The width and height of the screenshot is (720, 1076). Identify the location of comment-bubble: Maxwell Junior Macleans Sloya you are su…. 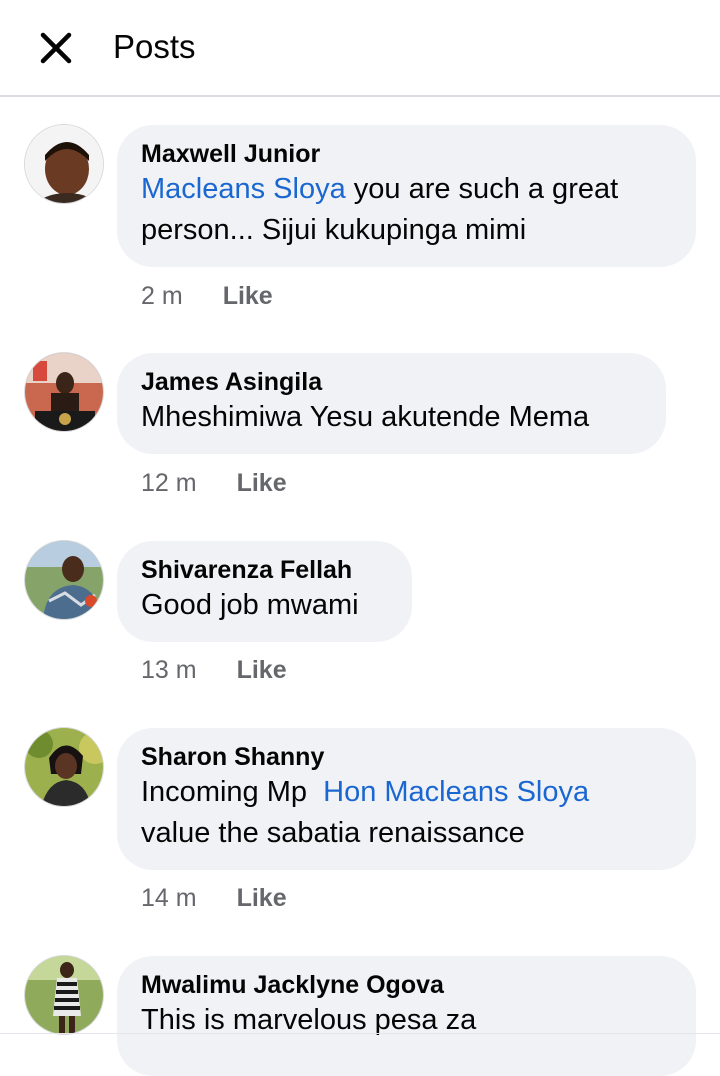
(406, 196).